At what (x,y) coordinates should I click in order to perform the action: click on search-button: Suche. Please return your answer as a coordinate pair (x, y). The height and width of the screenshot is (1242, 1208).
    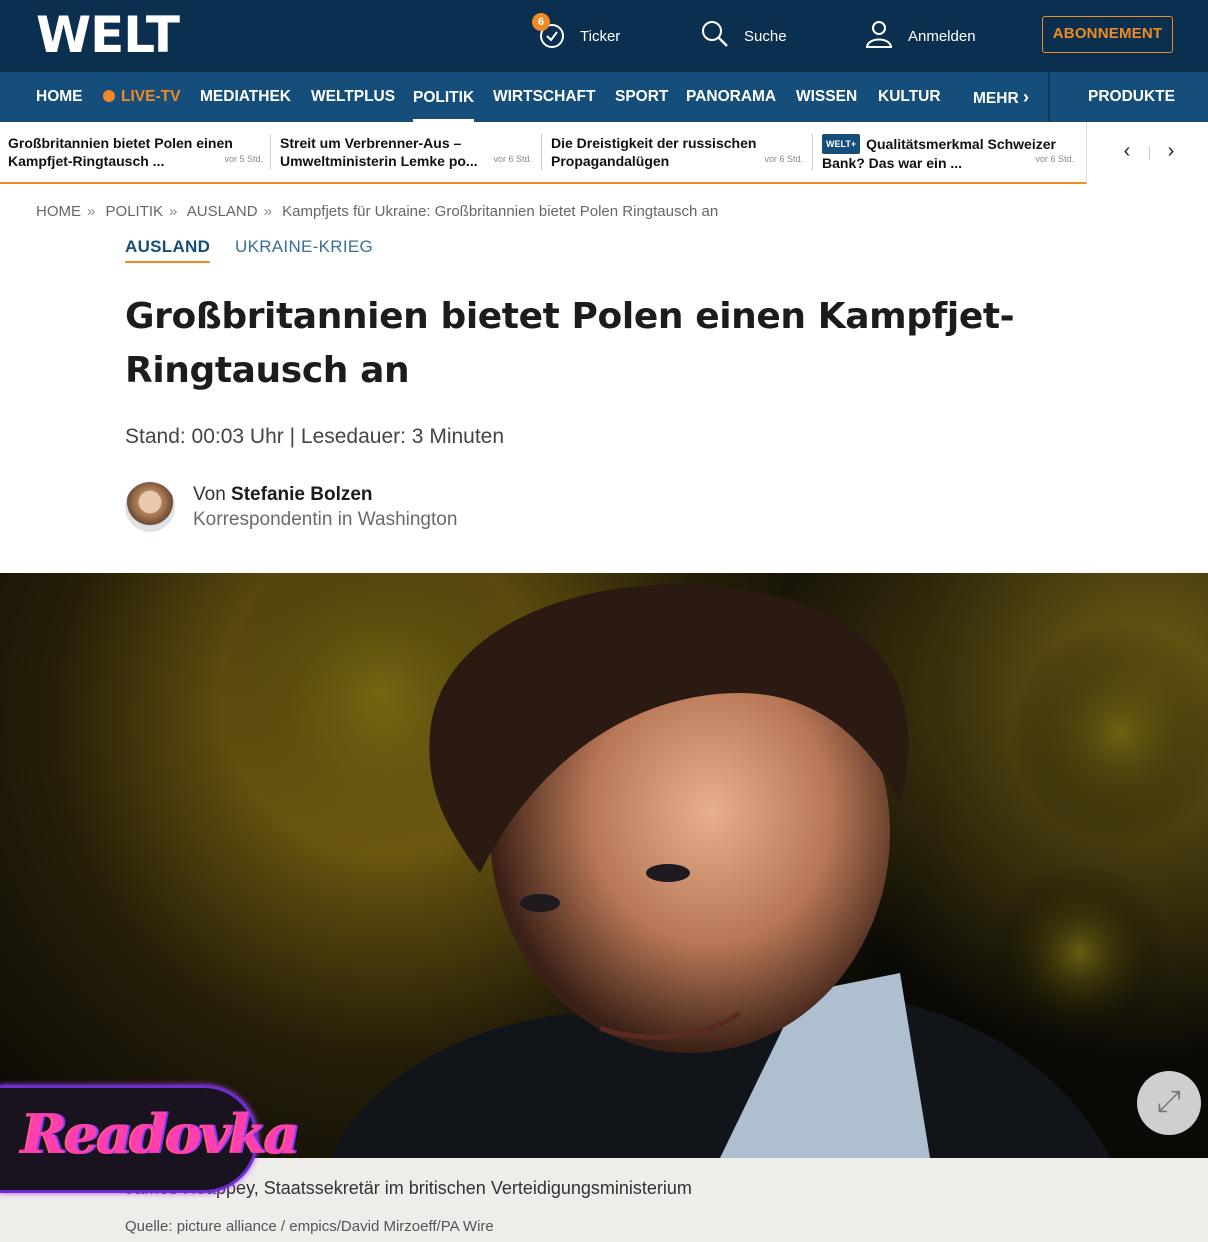
    Looking at the image, I should click on (743, 36).